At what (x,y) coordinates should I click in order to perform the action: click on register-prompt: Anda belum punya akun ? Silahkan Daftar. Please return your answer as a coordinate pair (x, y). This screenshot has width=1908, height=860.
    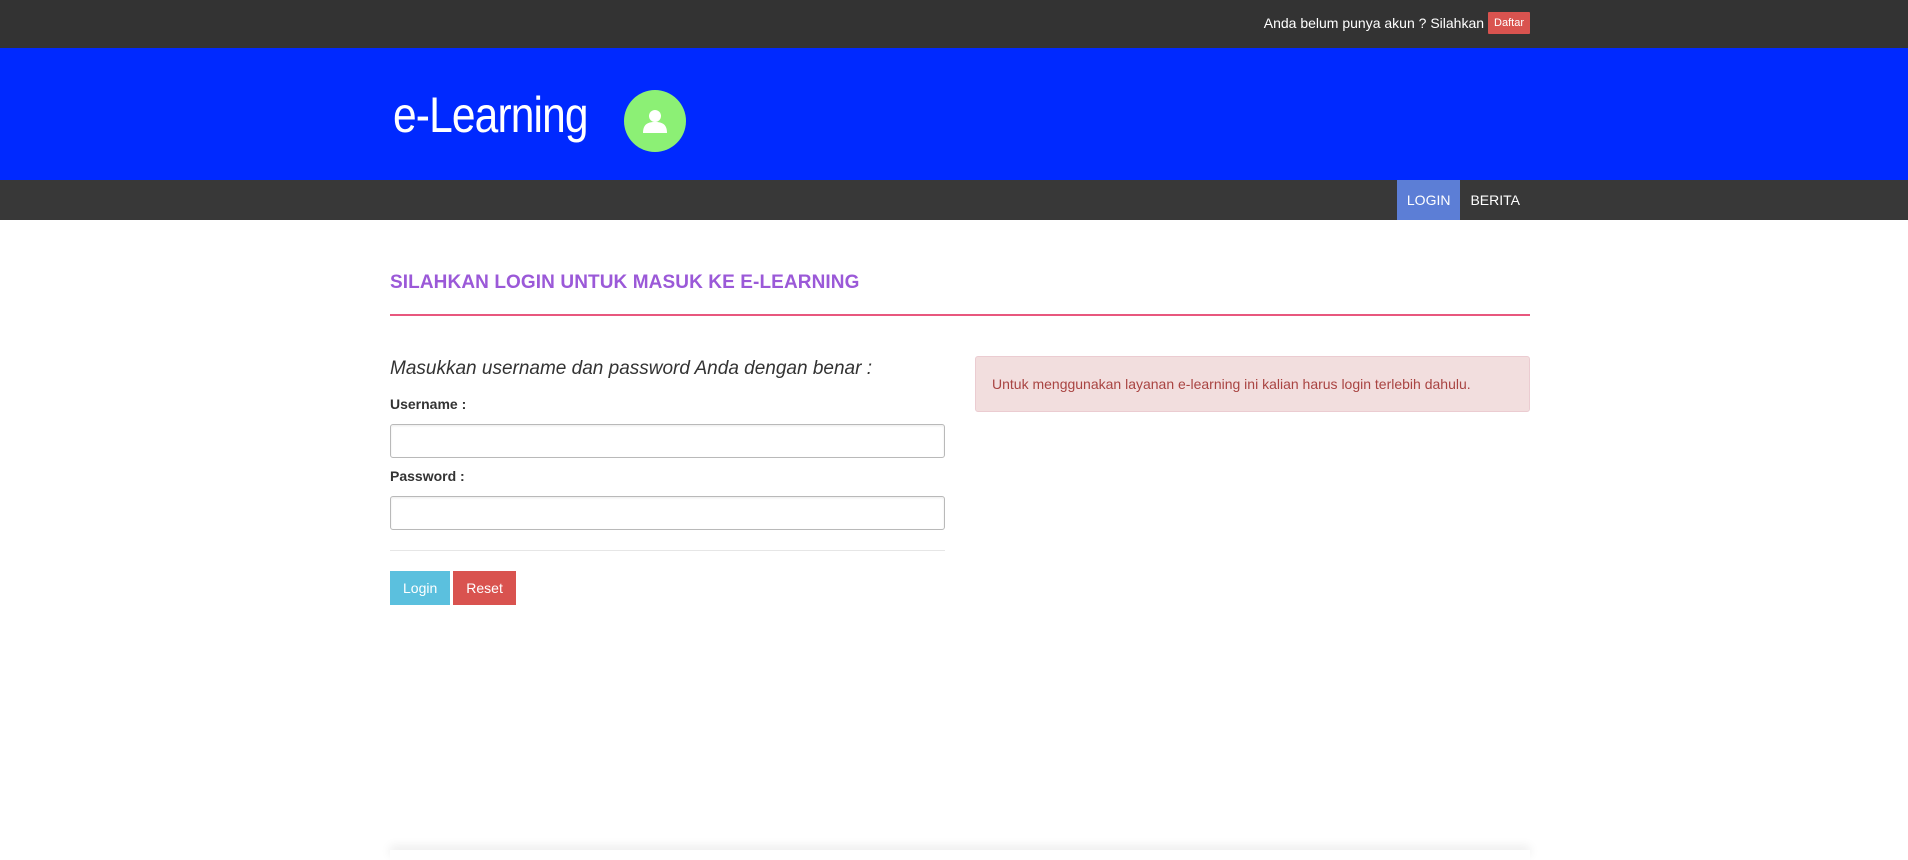
    Looking at the image, I should click on (1397, 23).